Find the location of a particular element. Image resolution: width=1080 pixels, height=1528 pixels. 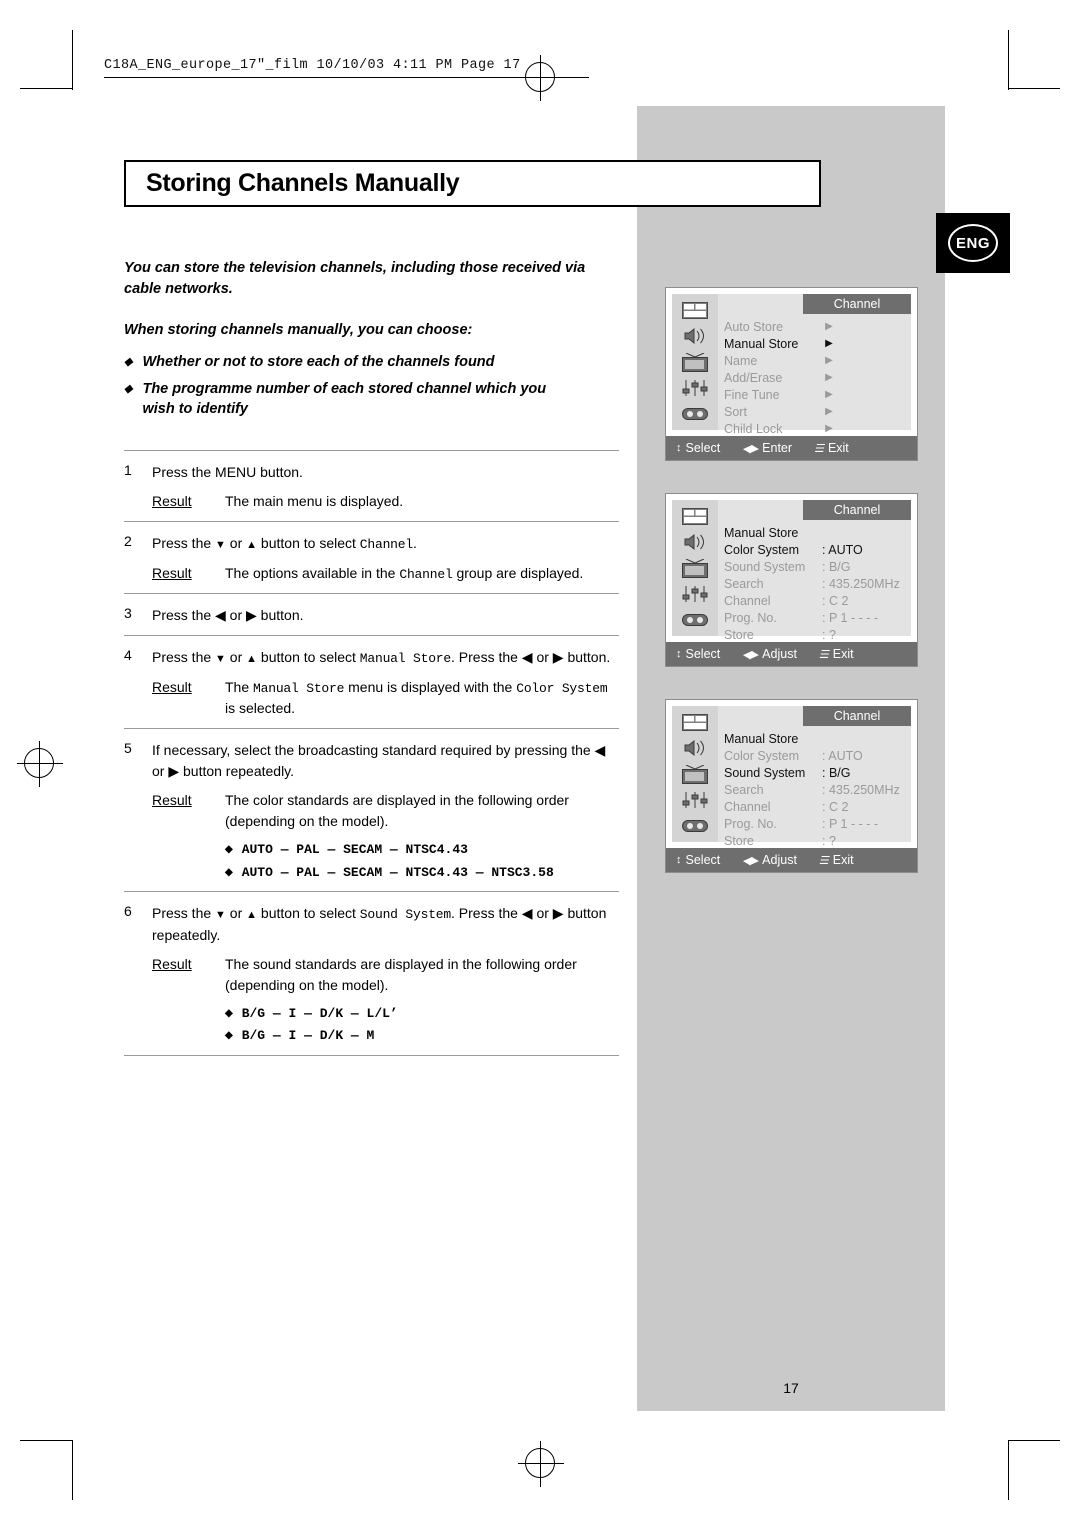

osd-row: Store : ? is located at coordinates (816, 840).